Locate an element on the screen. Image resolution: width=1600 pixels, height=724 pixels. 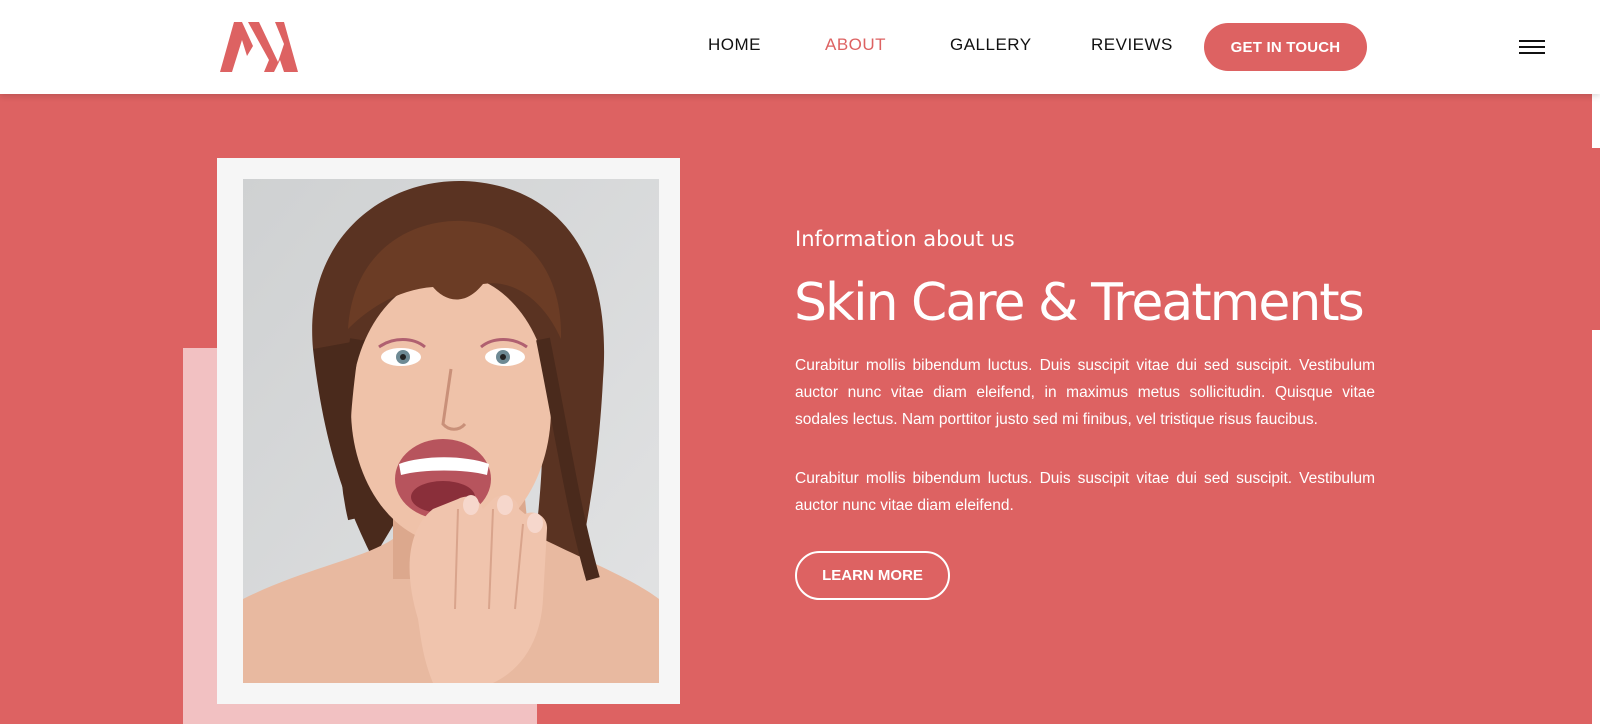
get-in-touch-button: GET IN TOUCH is located at coordinates (1285, 47).